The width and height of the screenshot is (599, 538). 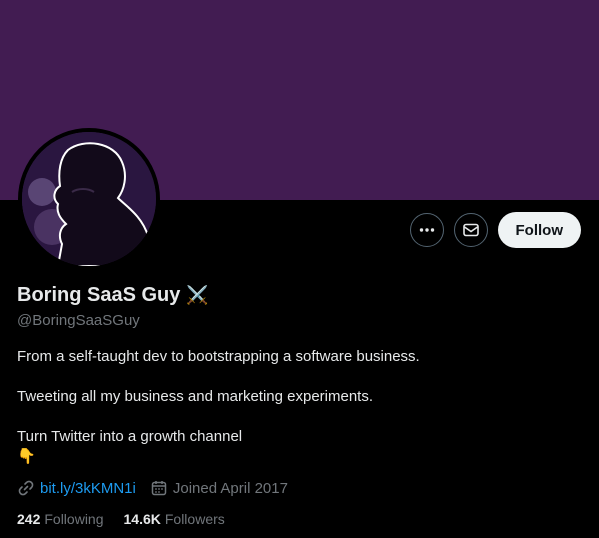 I want to click on avatar, so click(x=89, y=199).